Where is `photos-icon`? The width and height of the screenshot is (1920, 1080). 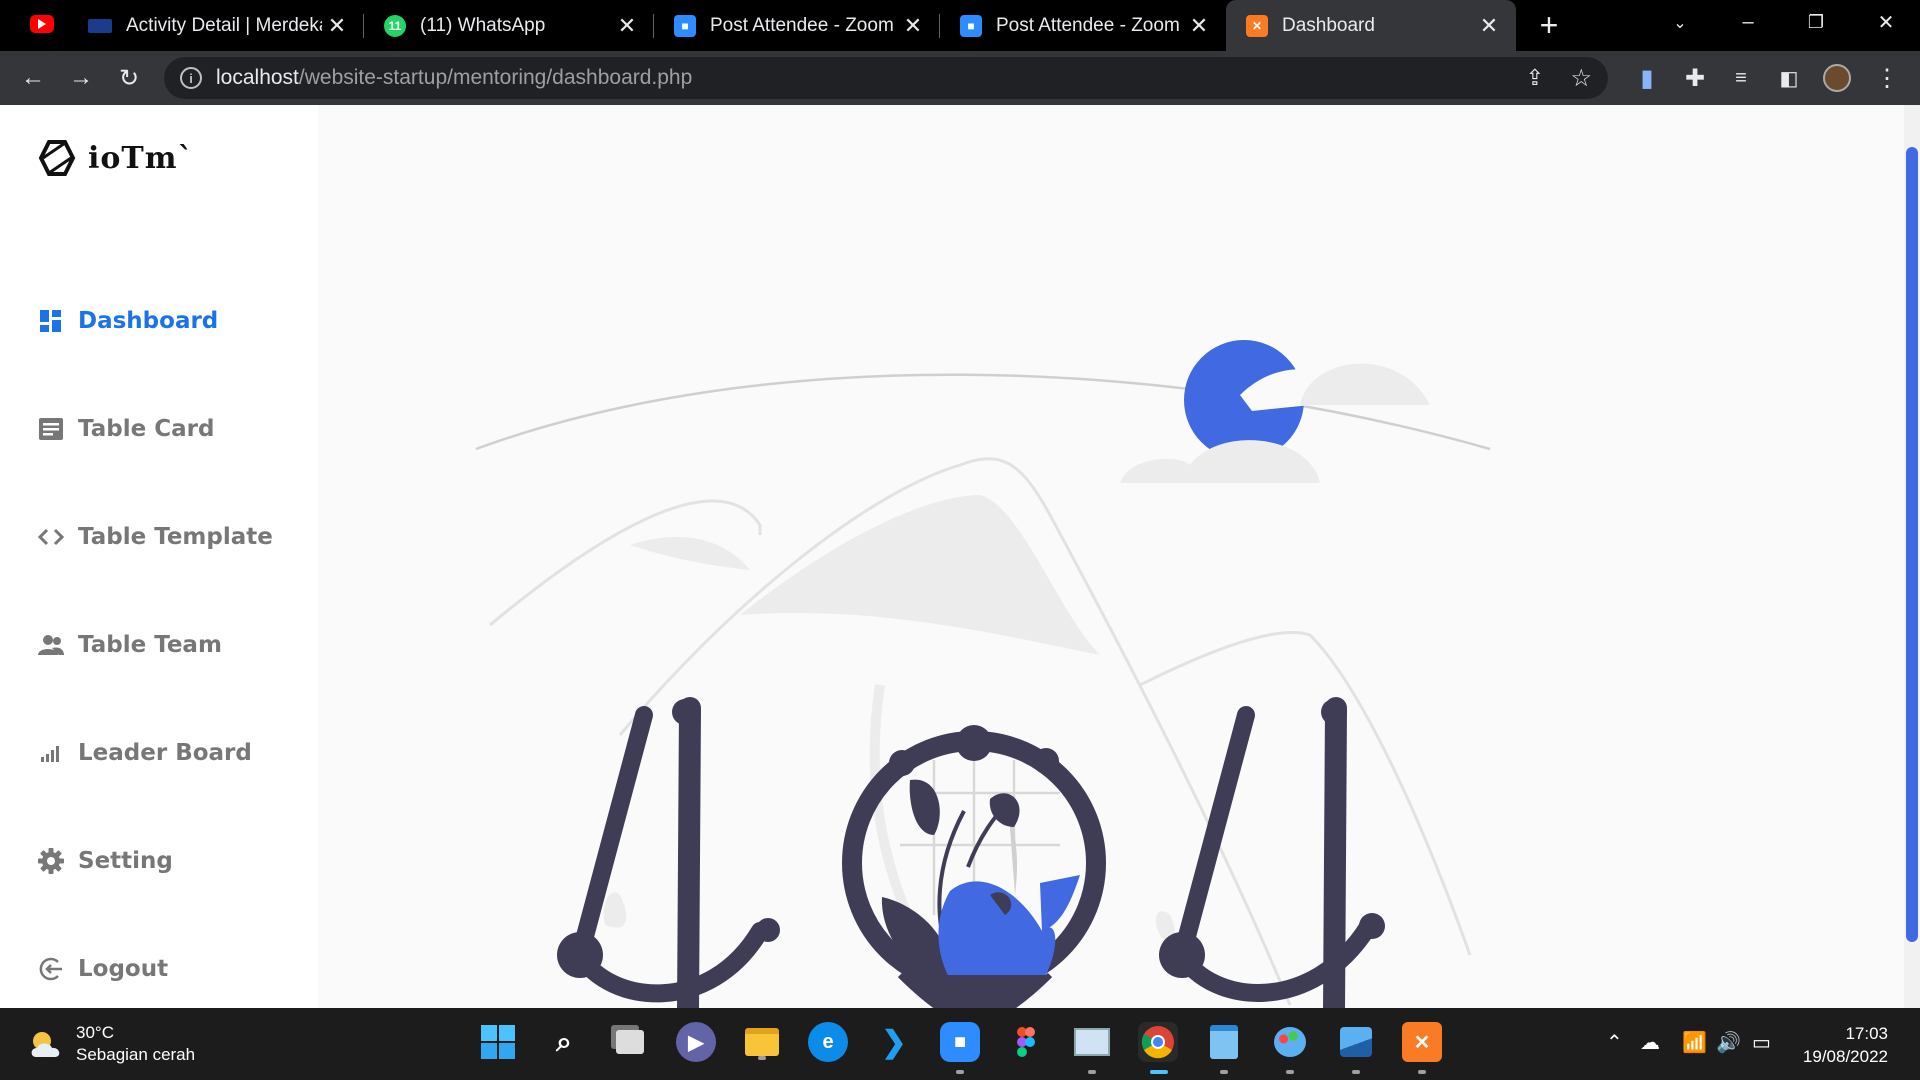
photos-icon is located at coordinates (1356, 1048).